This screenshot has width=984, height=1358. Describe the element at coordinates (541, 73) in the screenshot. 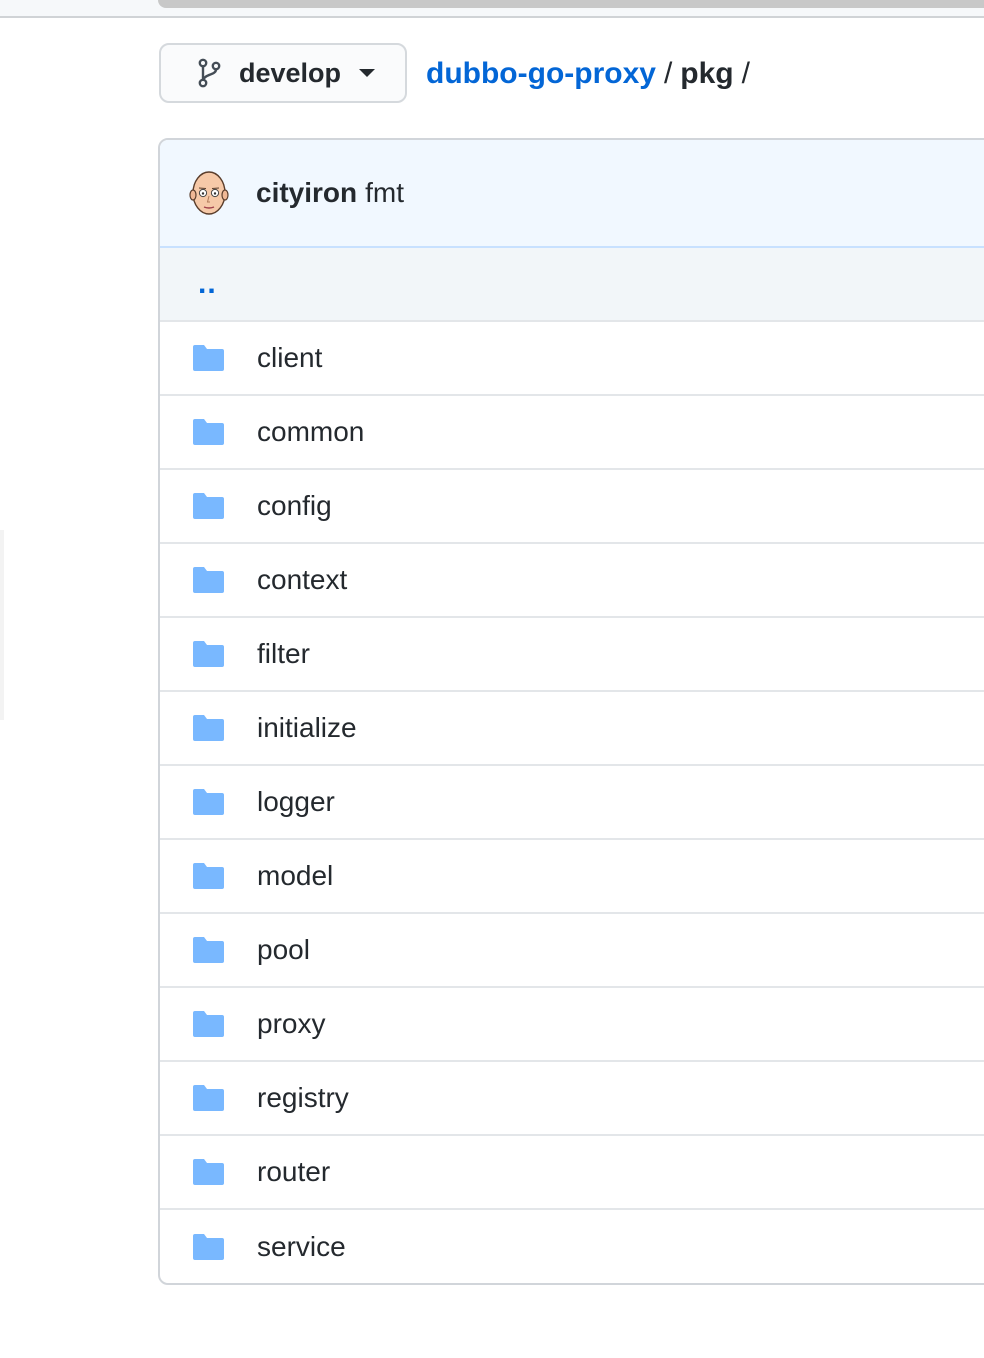

I see `breadcrumb-repo-link: dubbo-go-proxy` at that location.